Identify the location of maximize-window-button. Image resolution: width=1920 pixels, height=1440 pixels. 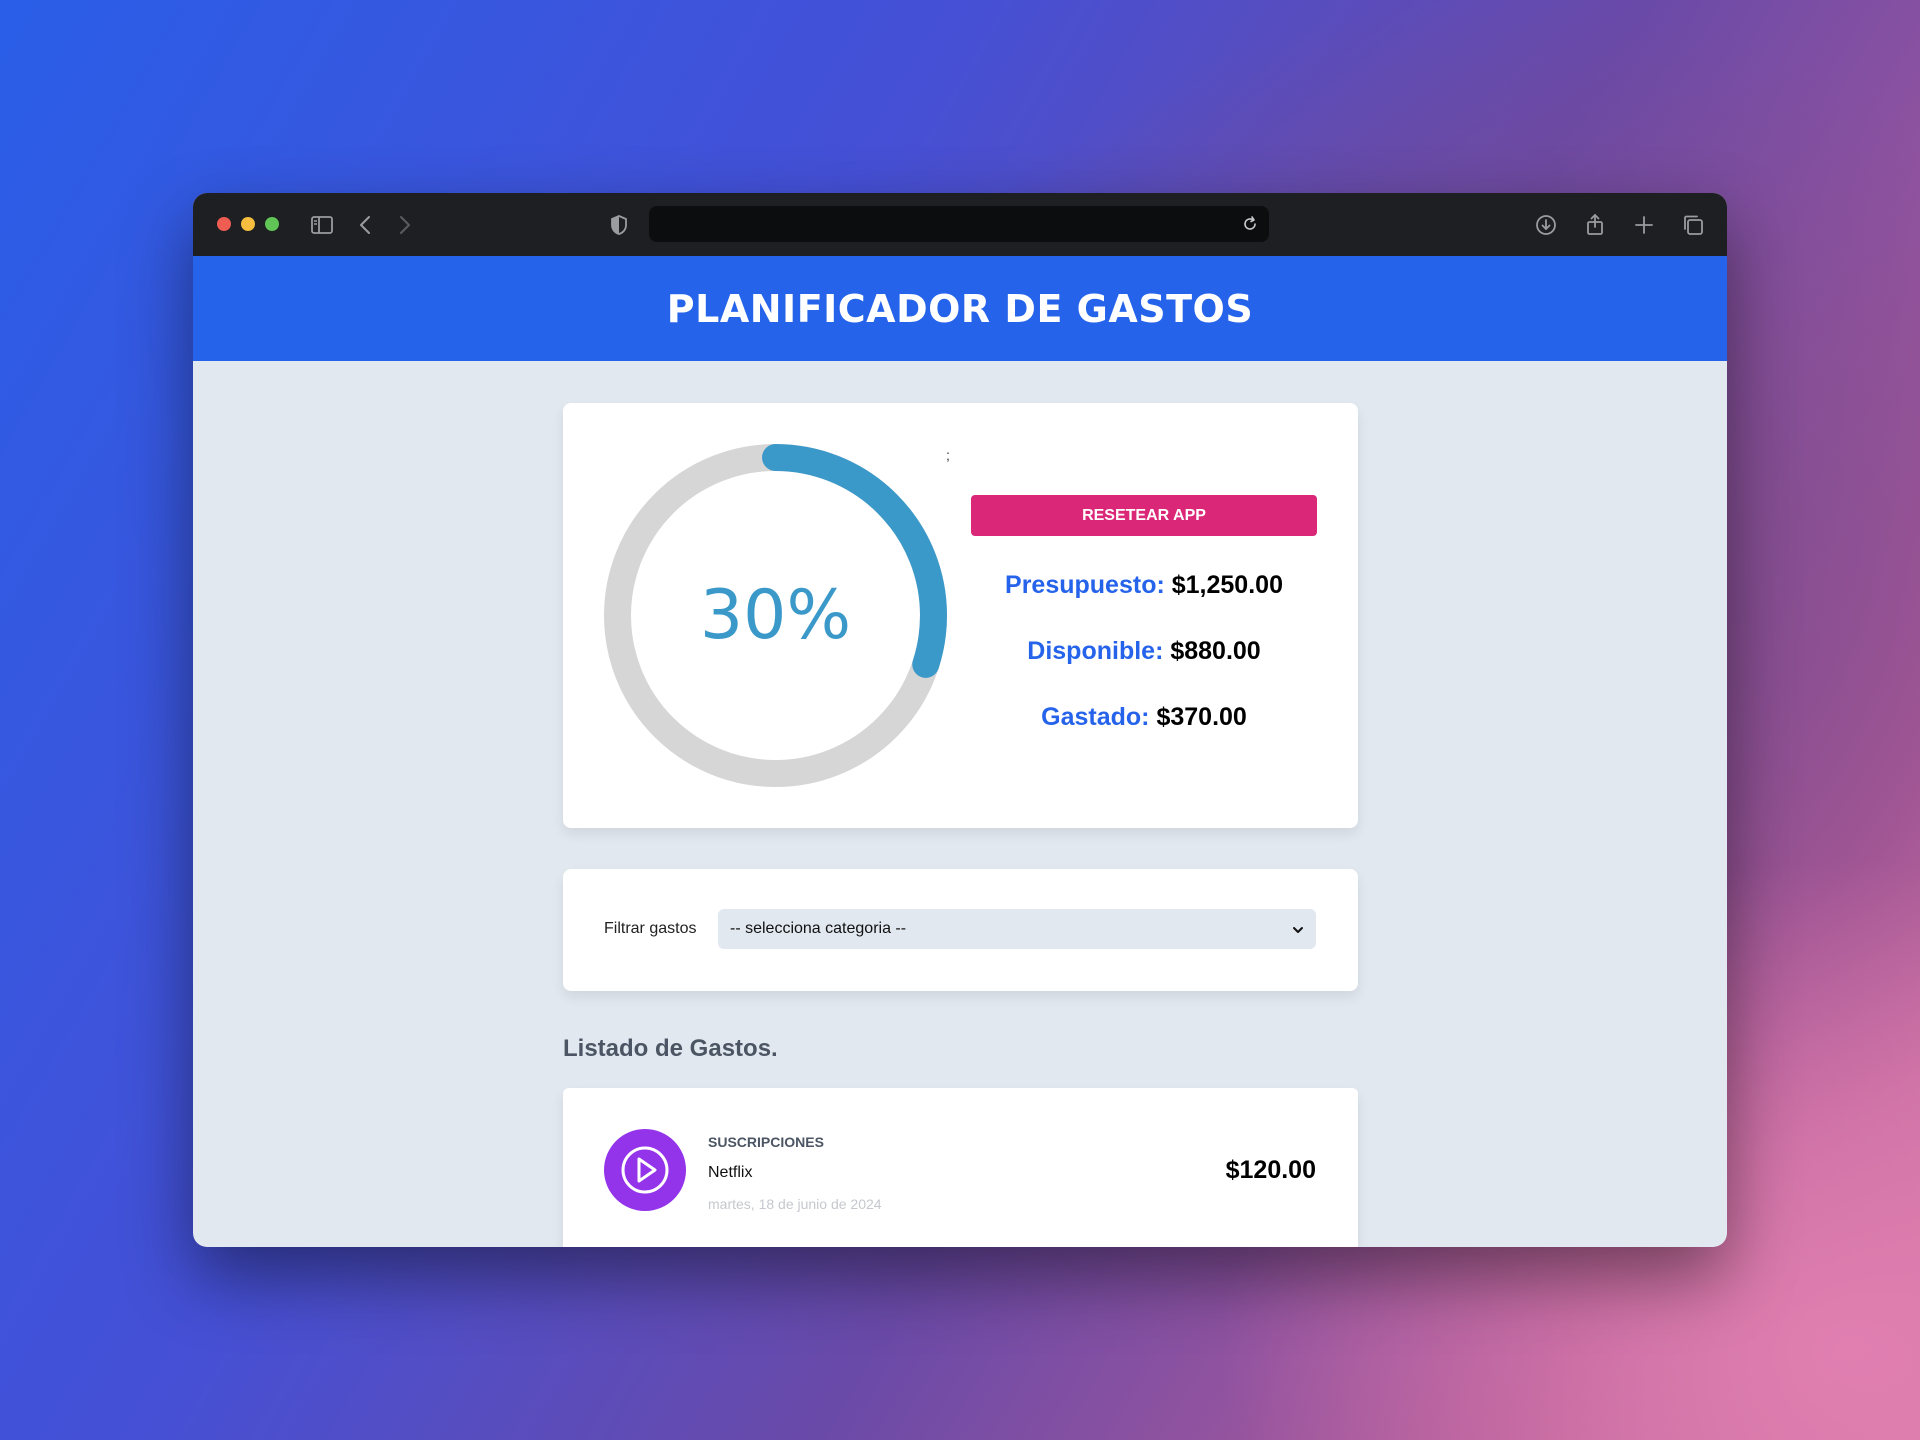
(272, 224).